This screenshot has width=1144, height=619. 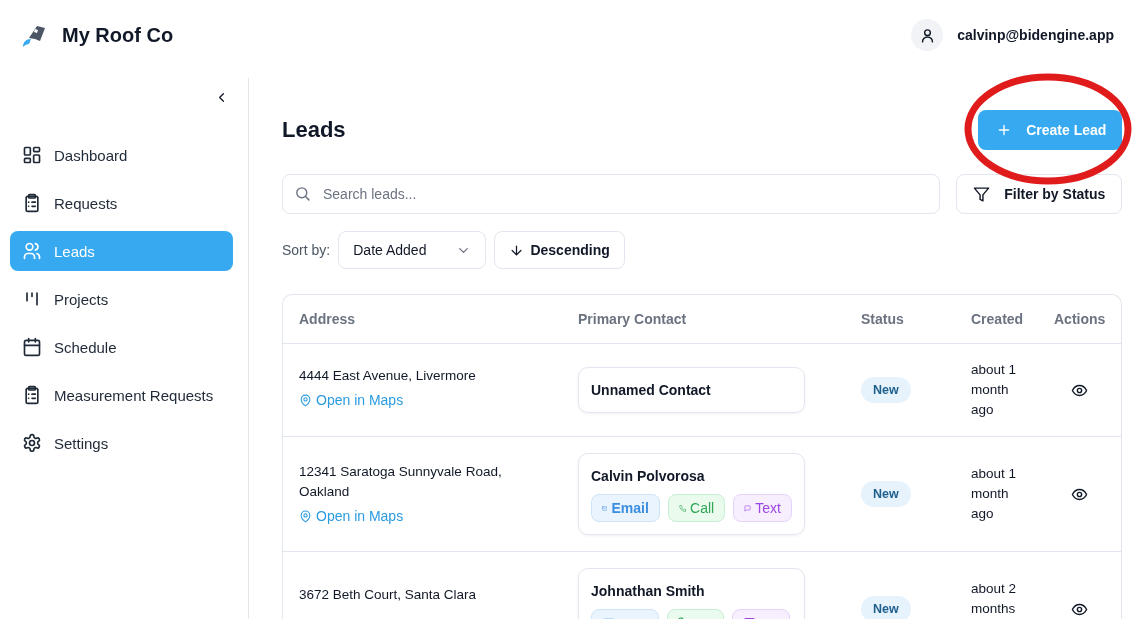 I want to click on column-header: Actions, so click(x=1080, y=319).